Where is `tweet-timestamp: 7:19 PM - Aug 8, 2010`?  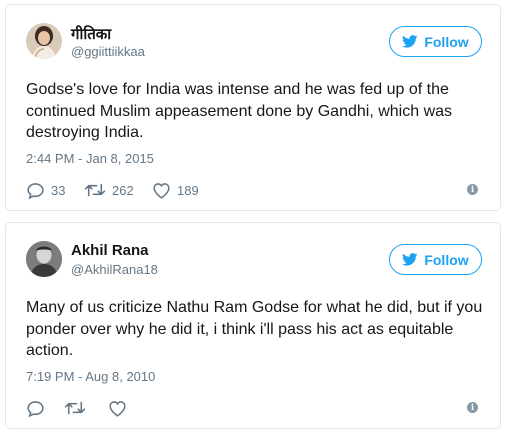
tweet-timestamp: 7:19 PM - Aug 8, 2010 is located at coordinates (90, 376).